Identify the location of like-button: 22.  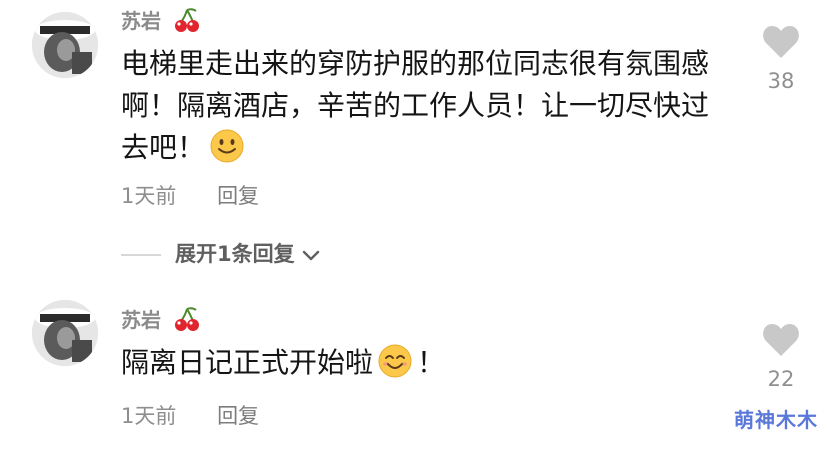
(781, 357).